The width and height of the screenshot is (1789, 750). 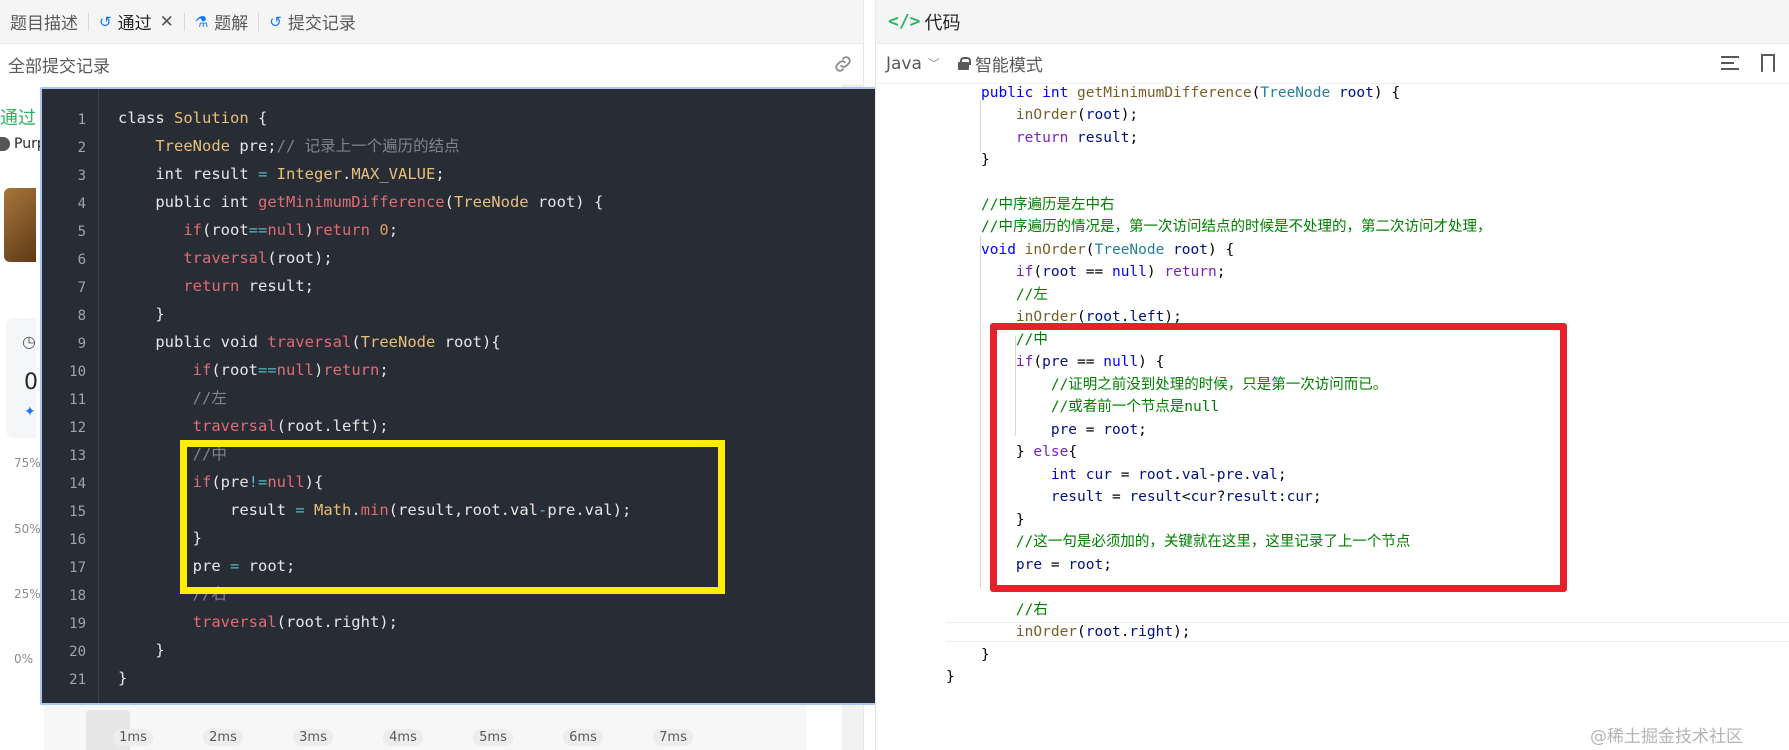 What do you see at coordinates (77, 680) in the screenshot?
I see `line-number: 21` at bounding box center [77, 680].